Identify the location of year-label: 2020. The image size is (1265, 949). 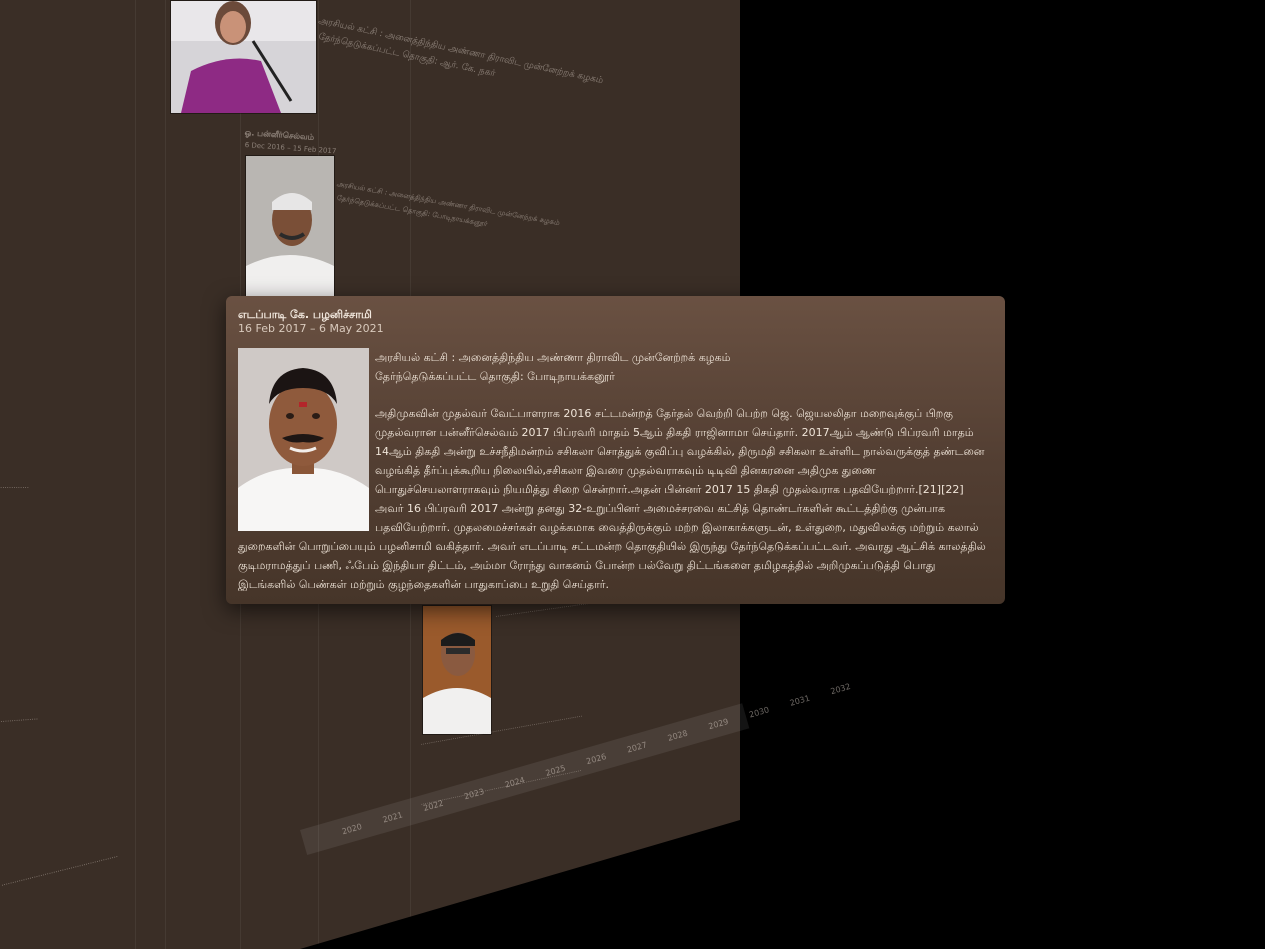
(351, 828).